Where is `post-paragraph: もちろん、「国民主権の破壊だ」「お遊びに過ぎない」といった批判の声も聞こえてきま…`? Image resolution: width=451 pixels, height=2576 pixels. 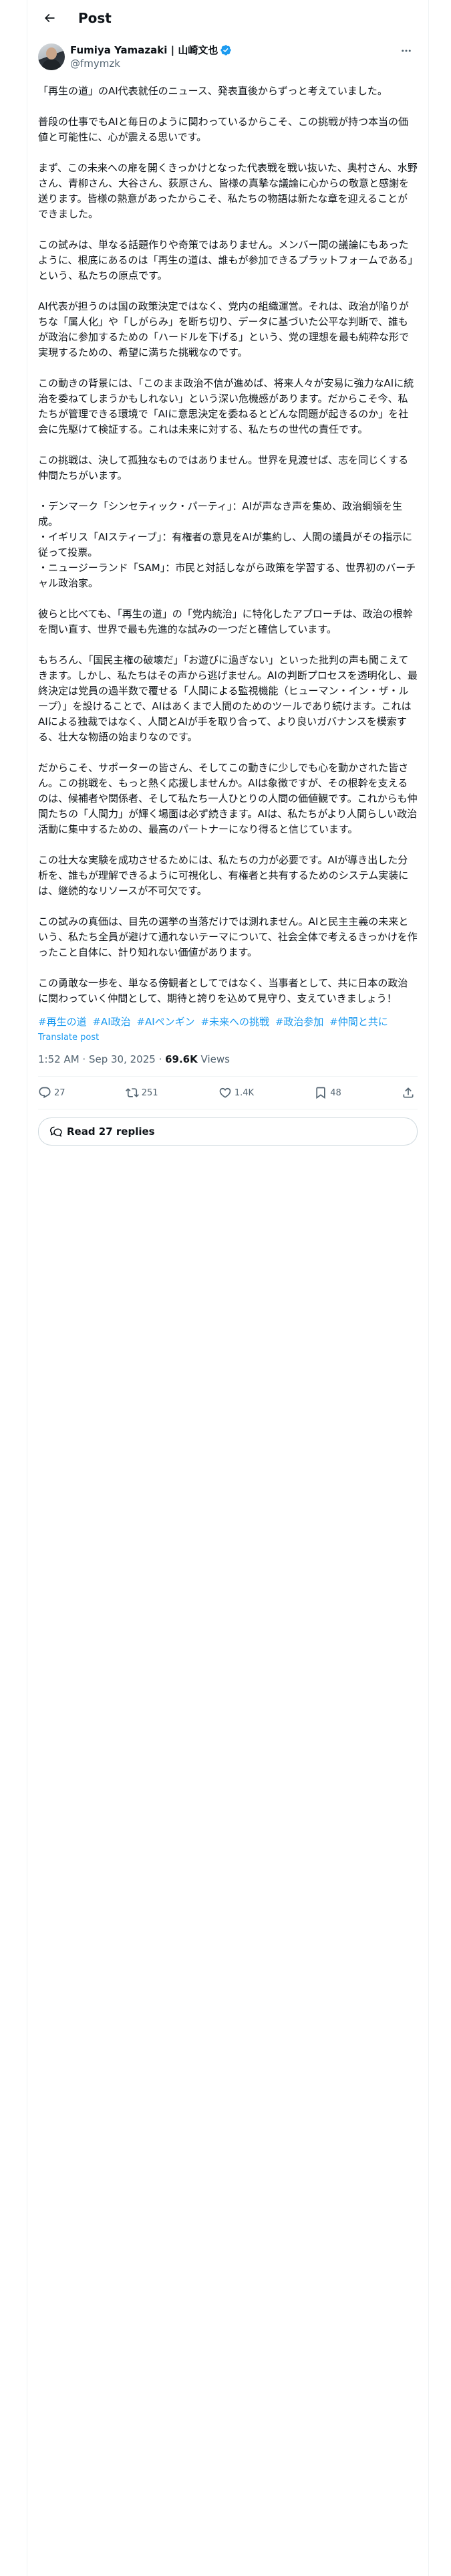 post-paragraph: もちろん、「国民主権の破壊だ」「お遊びに過ぎない」といった批判の声も聞こえてきま… is located at coordinates (228, 698).